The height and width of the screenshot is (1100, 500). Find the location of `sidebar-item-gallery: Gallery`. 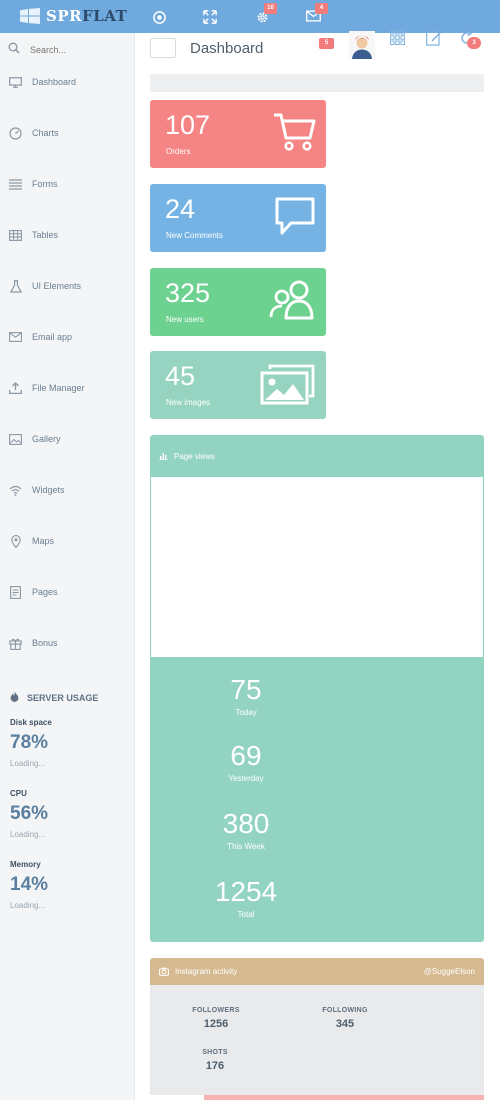

sidebar-item-gallery: Gallery is located at coordinates (35, 439).